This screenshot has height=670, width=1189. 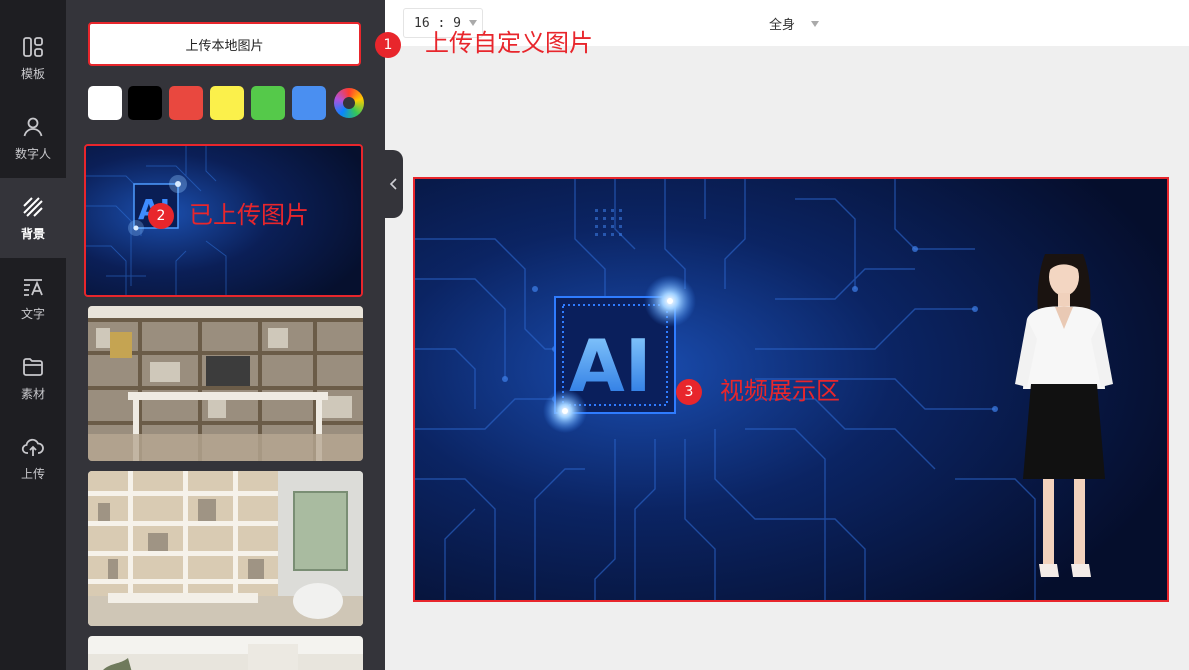 I want to click on person-icon, so click(x=33, y=126).